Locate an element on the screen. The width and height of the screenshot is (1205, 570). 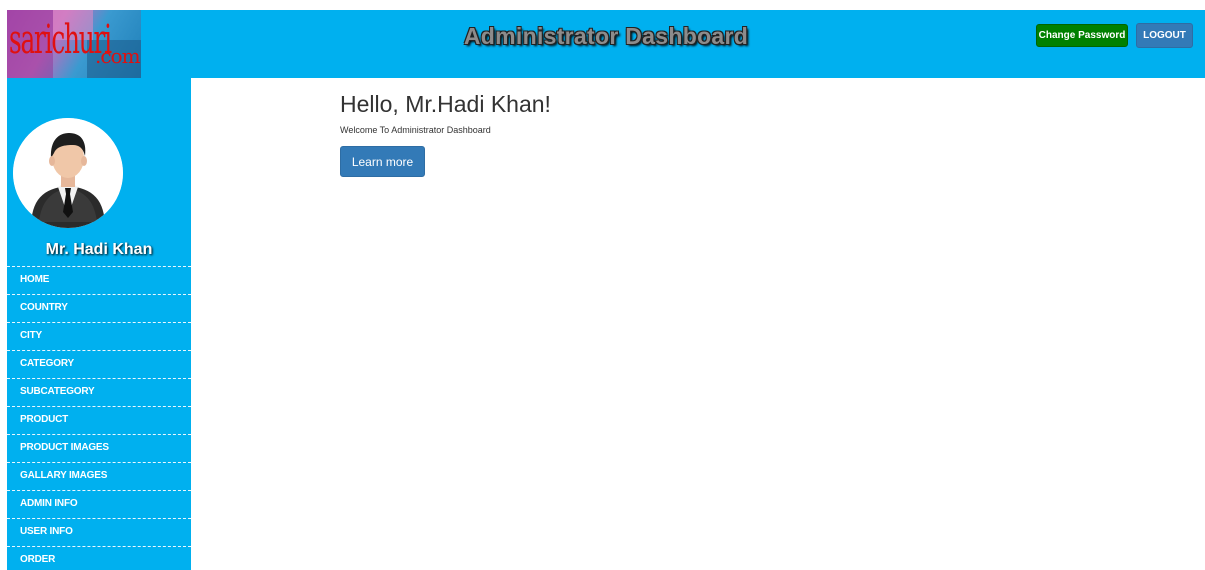
sidebar-item-category: CATEGORY is located at coordinates (99, 364).